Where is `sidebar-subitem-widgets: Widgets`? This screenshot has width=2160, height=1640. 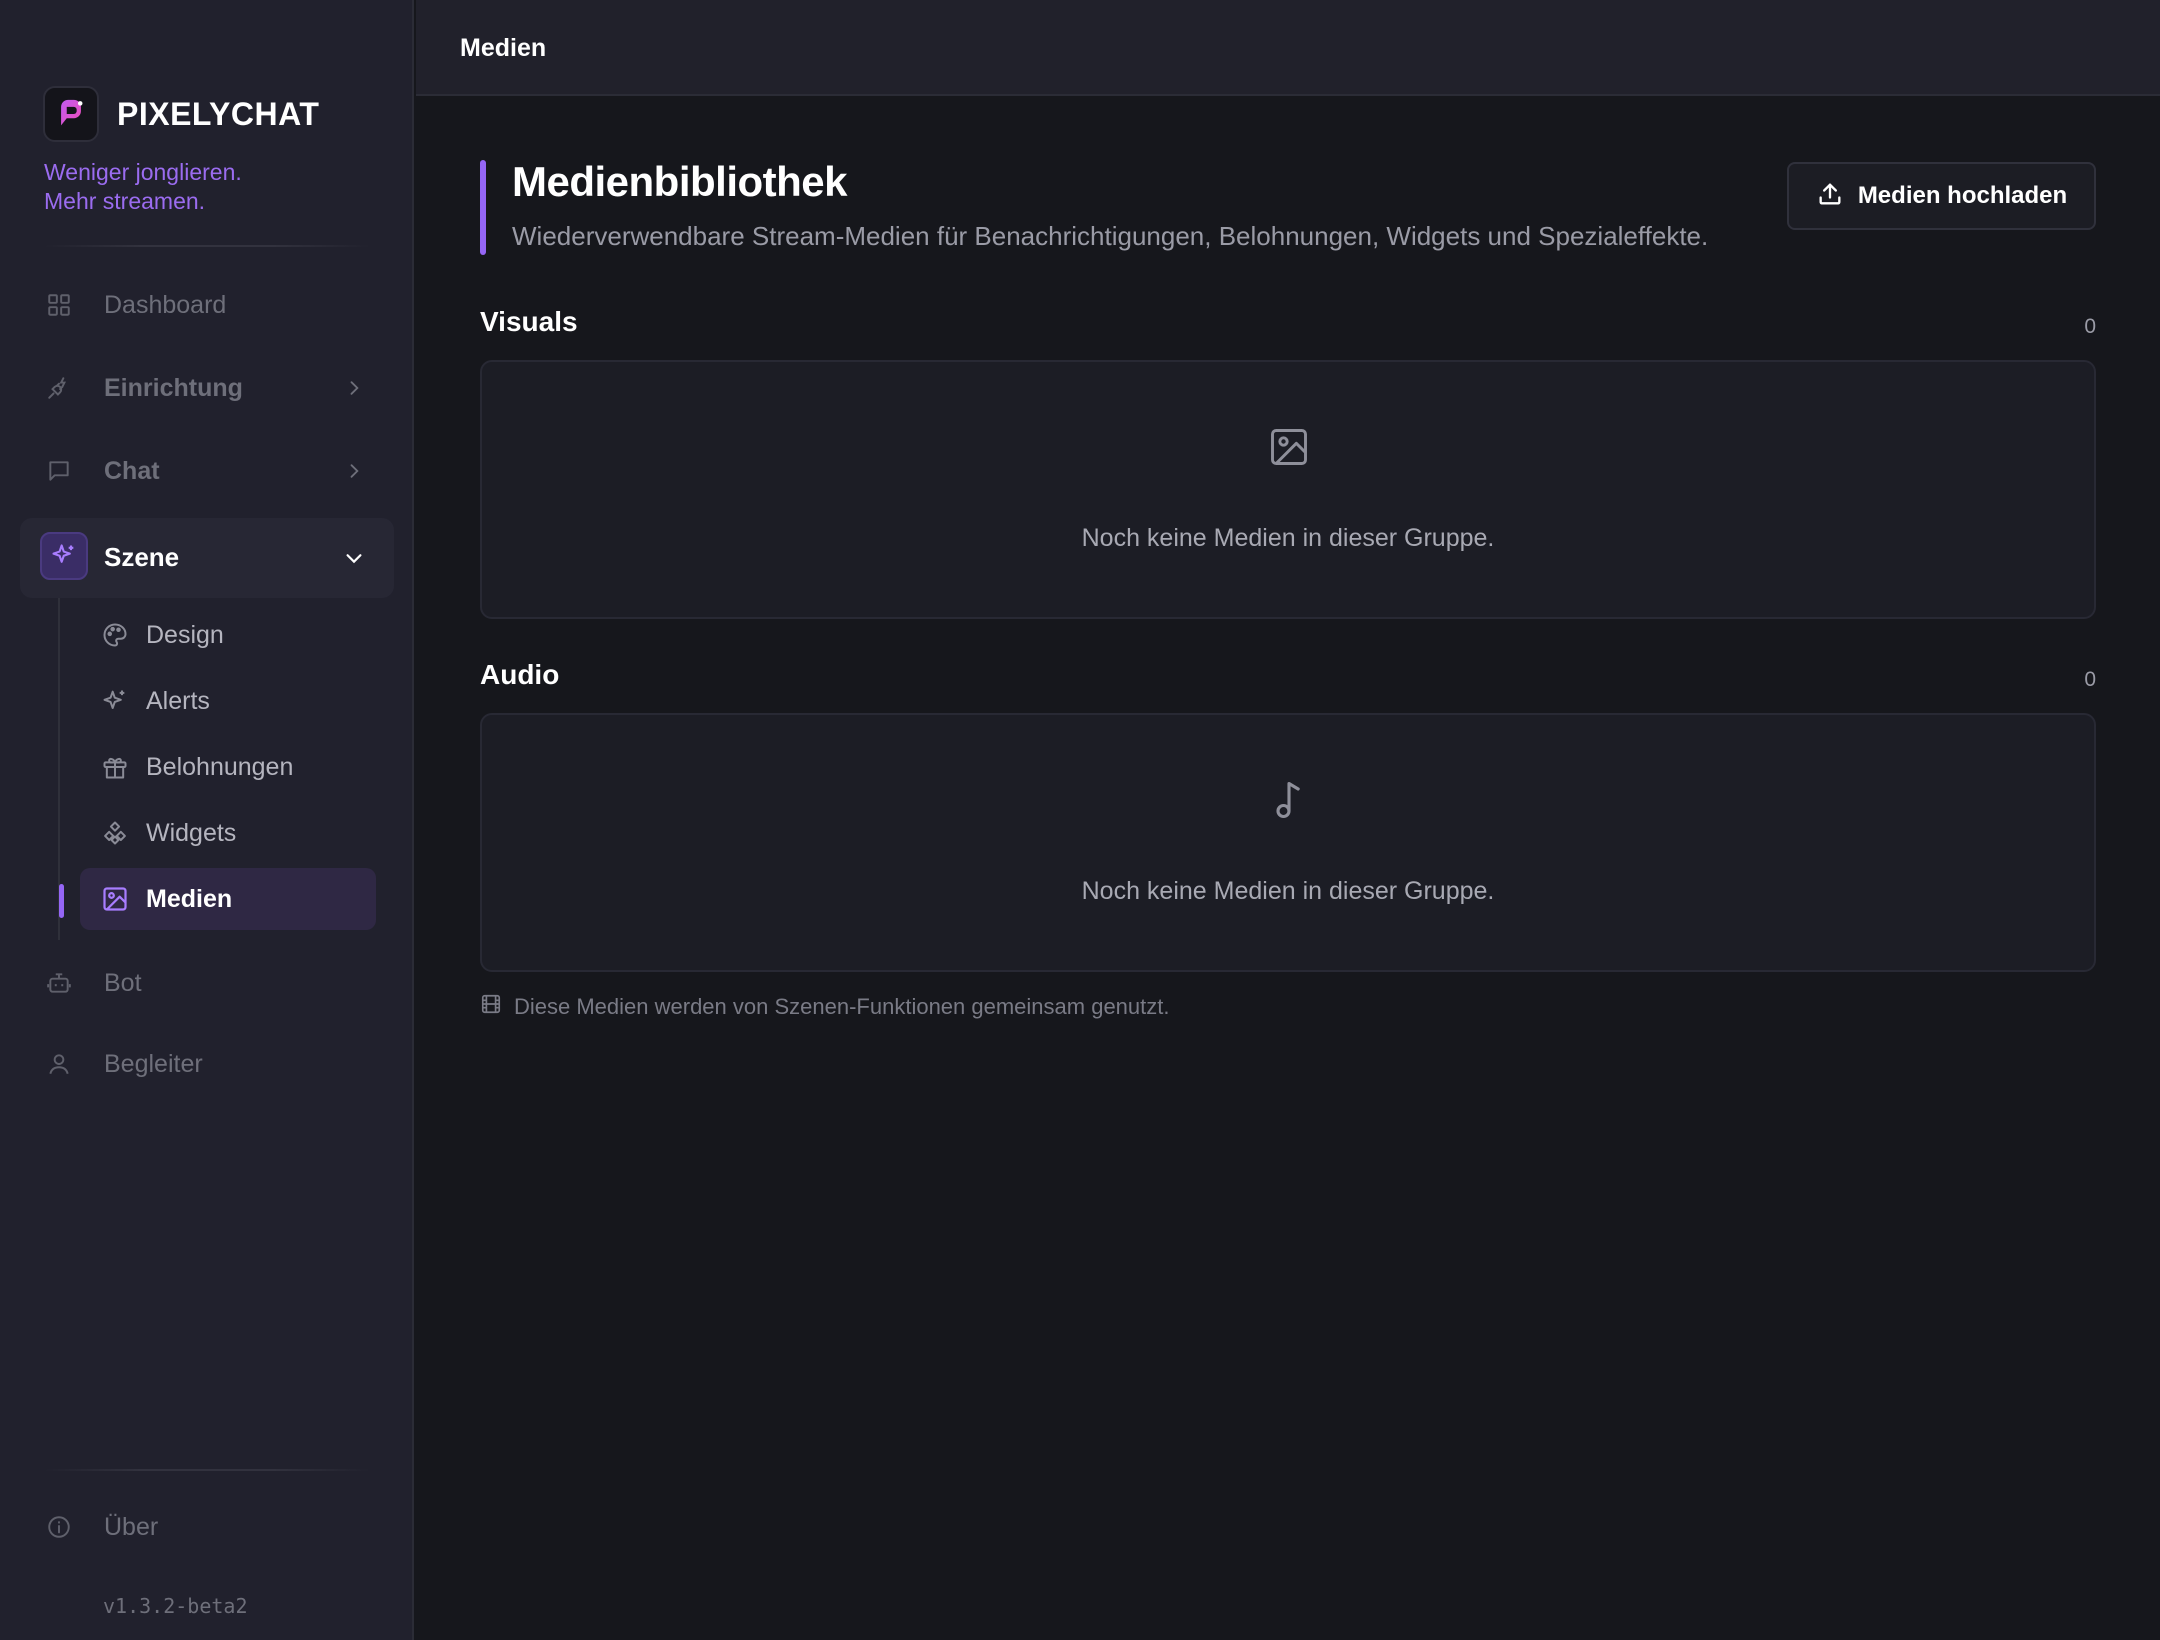
sidebar-subitem-widgets: Widgets is located at coordinates (228, 833).